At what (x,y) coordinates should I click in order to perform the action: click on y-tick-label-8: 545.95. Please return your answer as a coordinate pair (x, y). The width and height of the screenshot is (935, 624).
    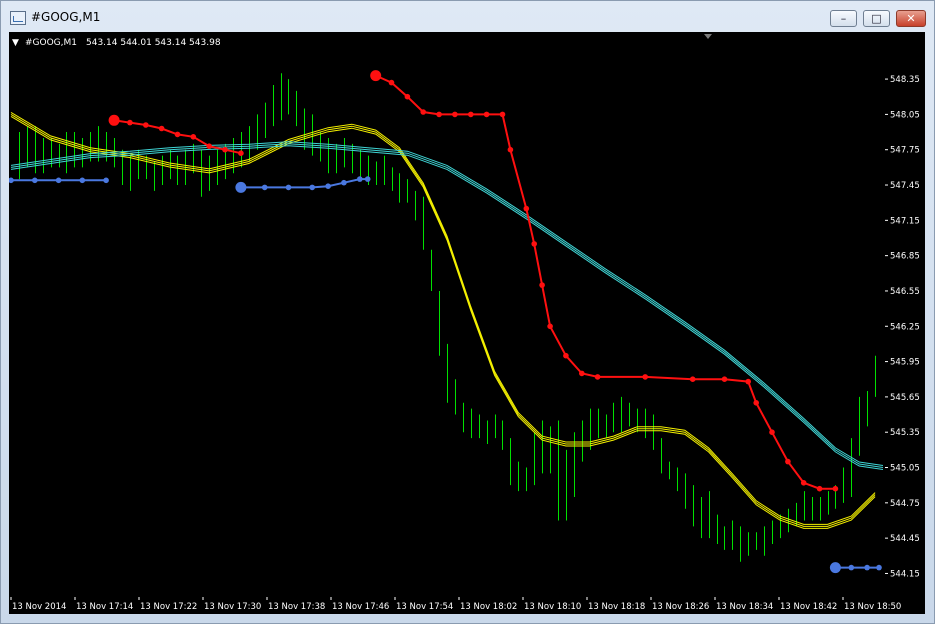
    Looking at the image, I should click on (905, 363).